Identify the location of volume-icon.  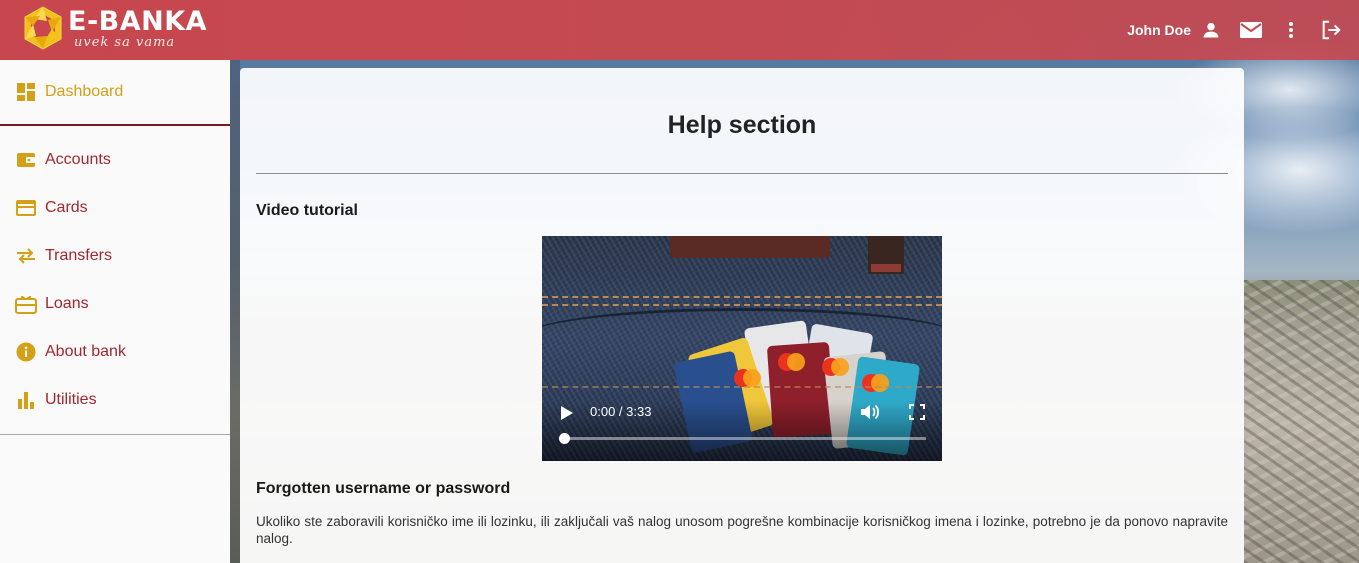
(870, 412).